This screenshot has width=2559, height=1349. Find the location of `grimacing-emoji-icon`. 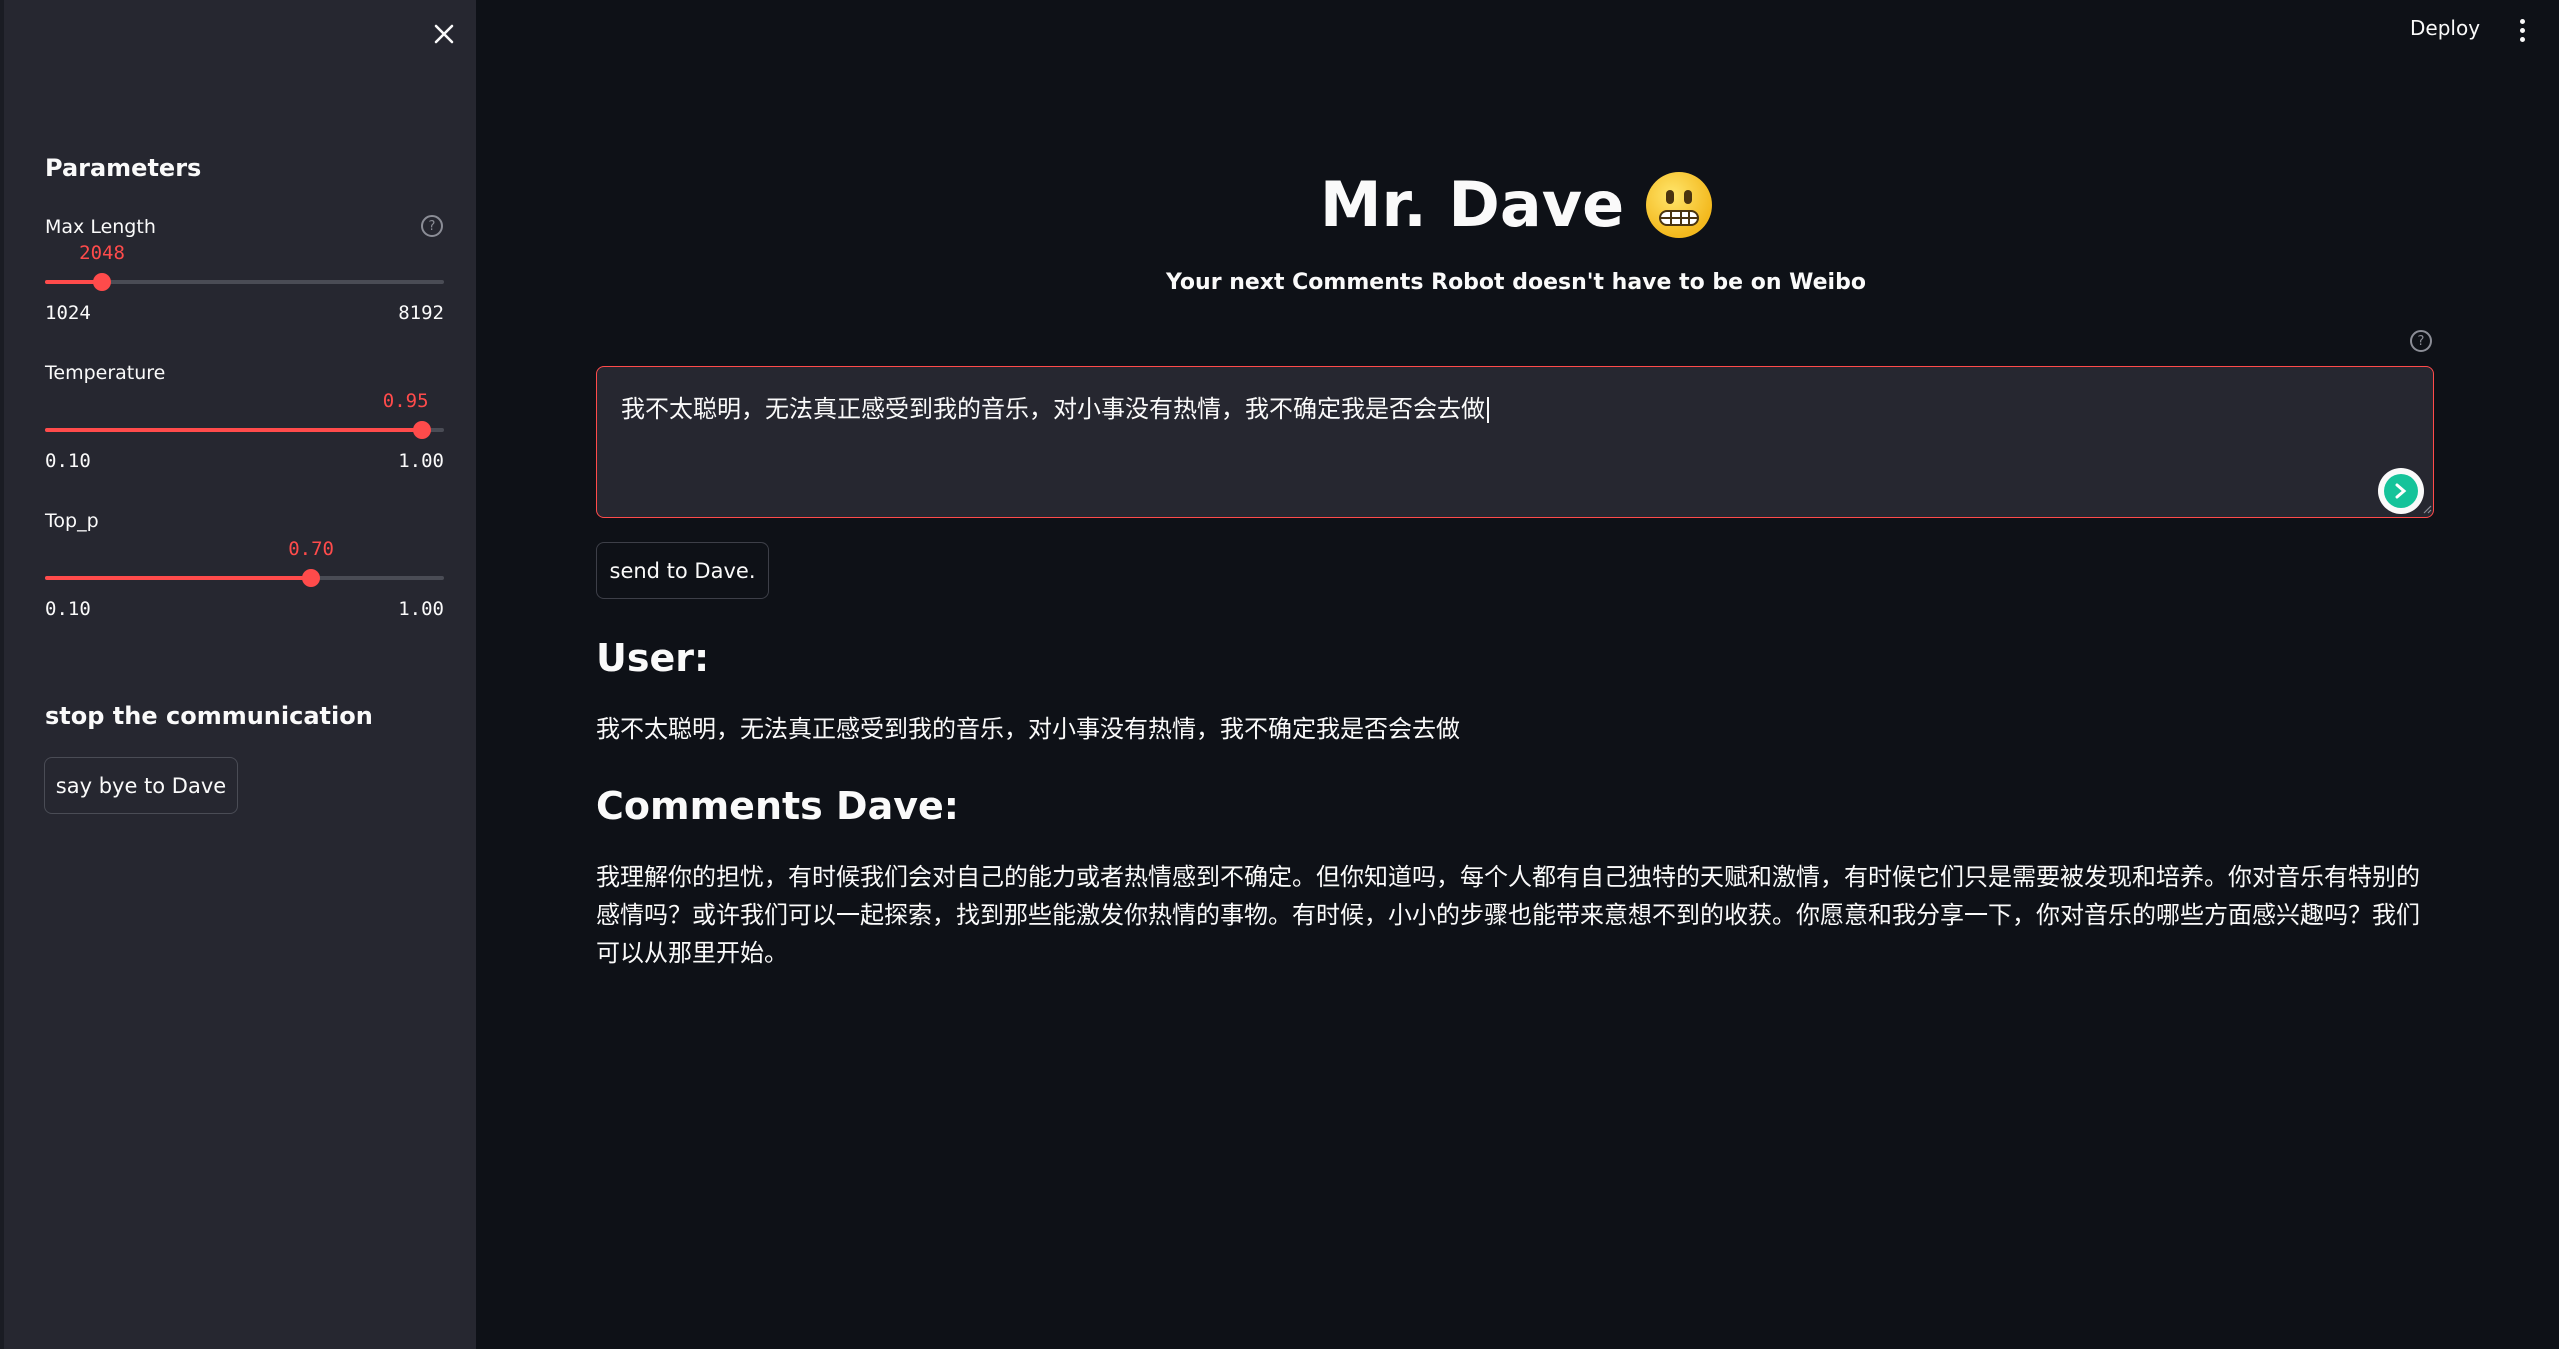

grimacing-emoji-icon is located at coordinates (1679, 204).